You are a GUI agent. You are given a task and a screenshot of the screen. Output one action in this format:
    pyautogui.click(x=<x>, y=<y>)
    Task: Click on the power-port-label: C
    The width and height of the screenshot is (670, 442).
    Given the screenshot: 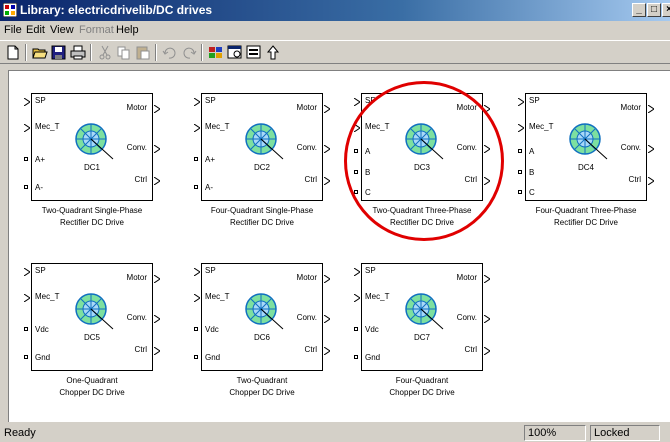 What is the action you would take?
    pyautogui.click(x=368, y=192)
    